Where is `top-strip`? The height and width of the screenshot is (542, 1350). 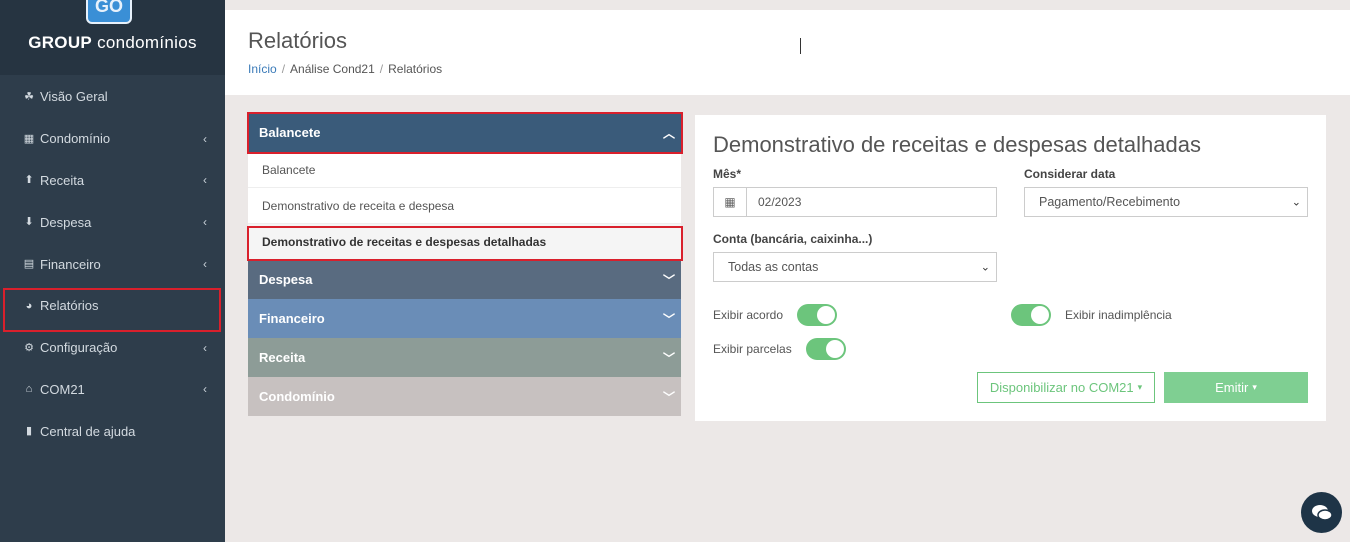 top-strip is located at coordinates (787, 5).